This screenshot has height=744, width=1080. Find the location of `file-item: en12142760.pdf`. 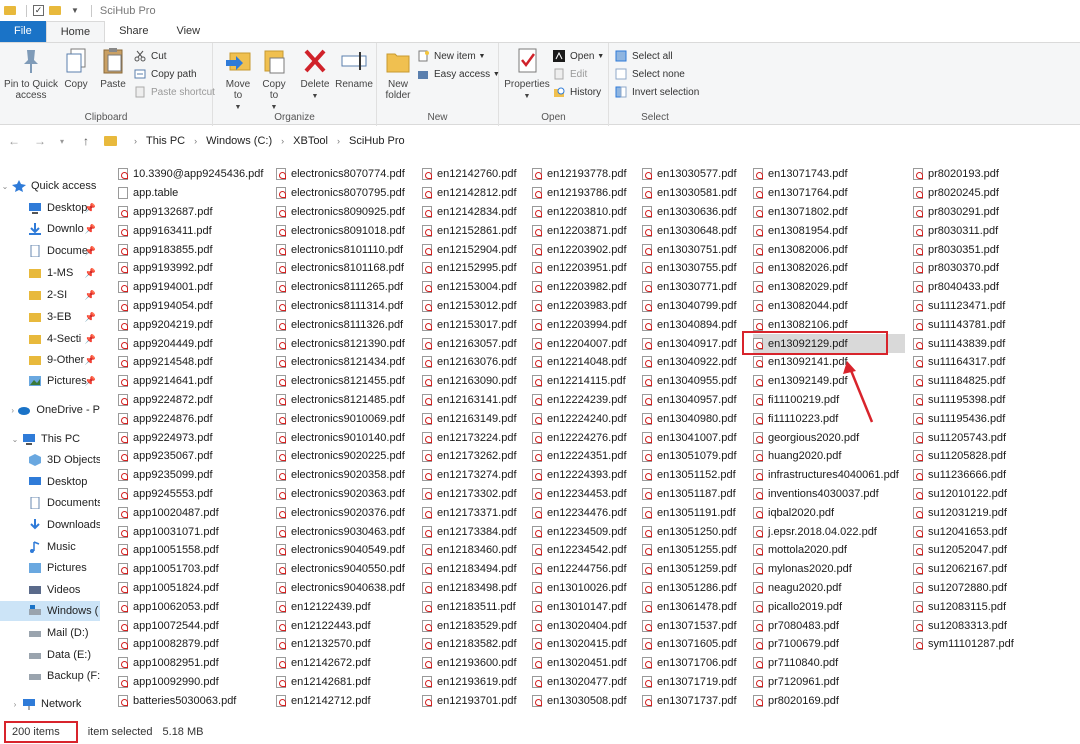

file-item: en12142760.pdf is located at coordinates (469, 174).